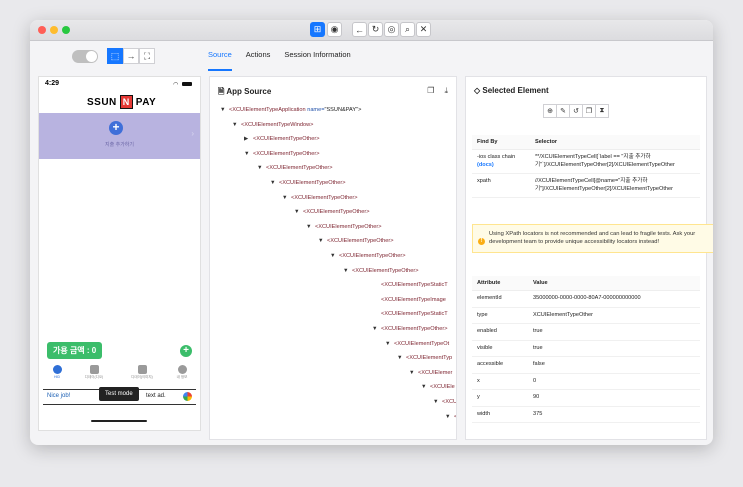 The image size is (743, 487). Describe the element at coordinates (115, 56) in the screenshot. I see `select-mode-icon: ⬚` at that location.